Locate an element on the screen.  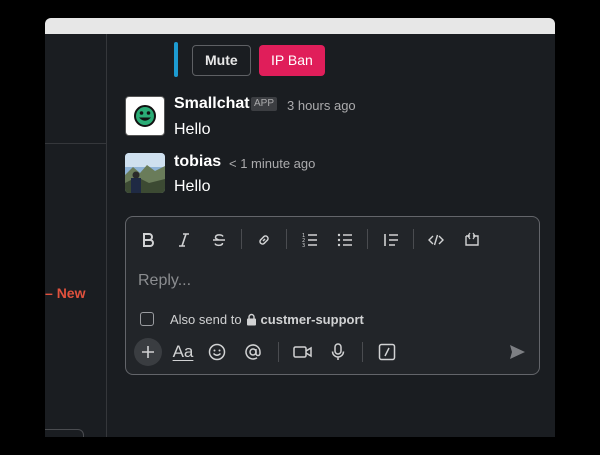
left-pane: – New is located at coordinates (76, 235).